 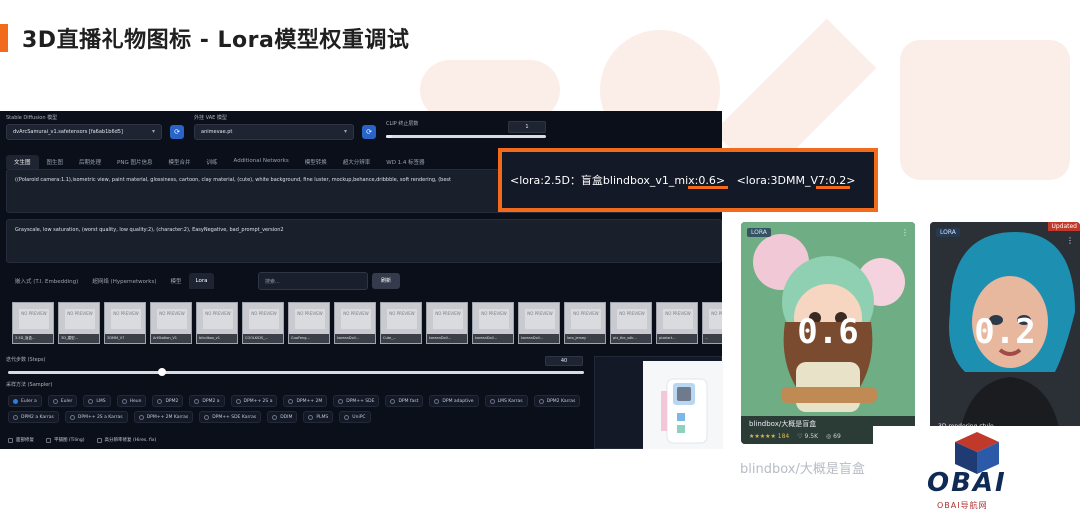 What do you see at coordinates (976, 471) in the screenshot?
I see `obai-logo: OBAI OBAI导航网` at bounding box center [976, 471].